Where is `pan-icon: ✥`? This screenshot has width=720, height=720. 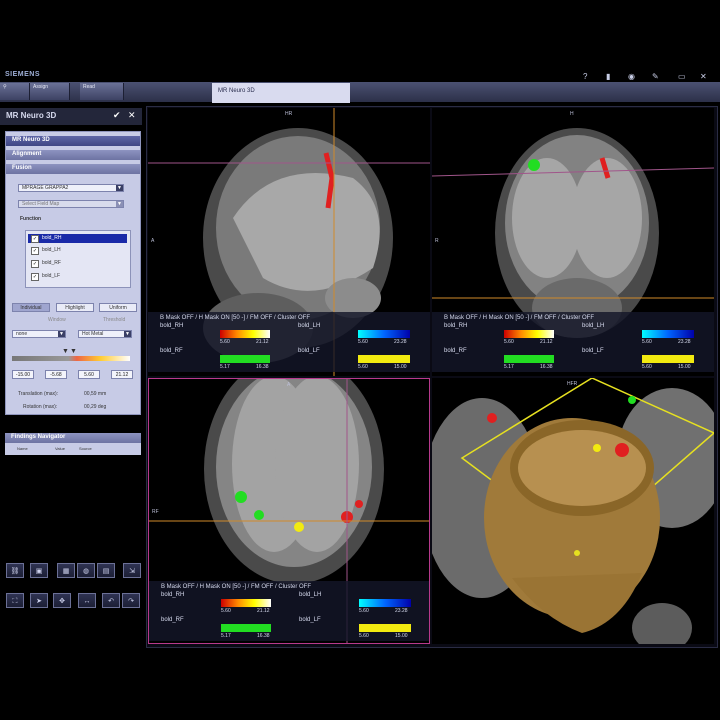 pan-icon: ✥ is located at coordinates (62, 600).